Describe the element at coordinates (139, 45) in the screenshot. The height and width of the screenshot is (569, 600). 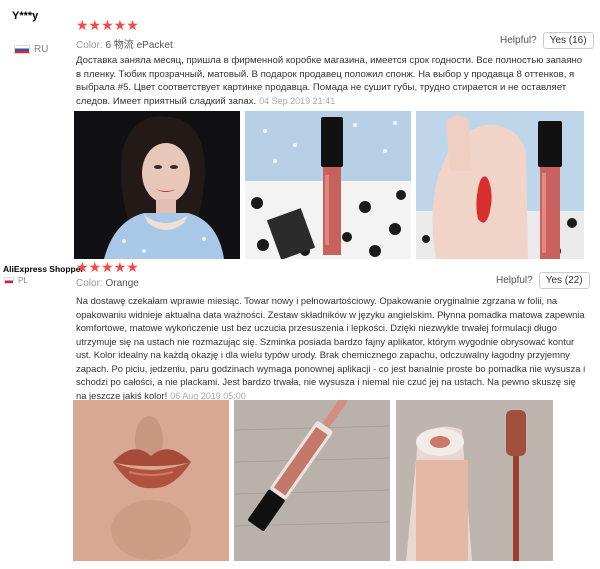
I see `variant-value: 6 物流 ePacket` at that location.